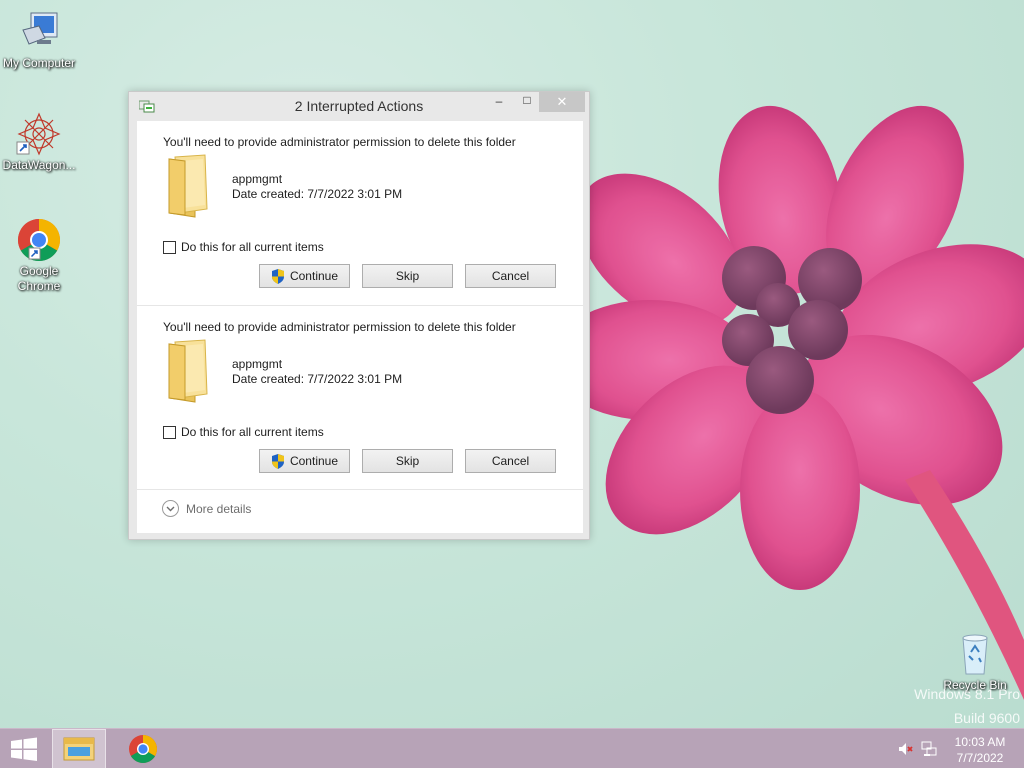 This screenshot has height=768, width=1024. Describe the element at coordinates (219, 508) in the screenshot. I see `more-details-label: More details` at that location.